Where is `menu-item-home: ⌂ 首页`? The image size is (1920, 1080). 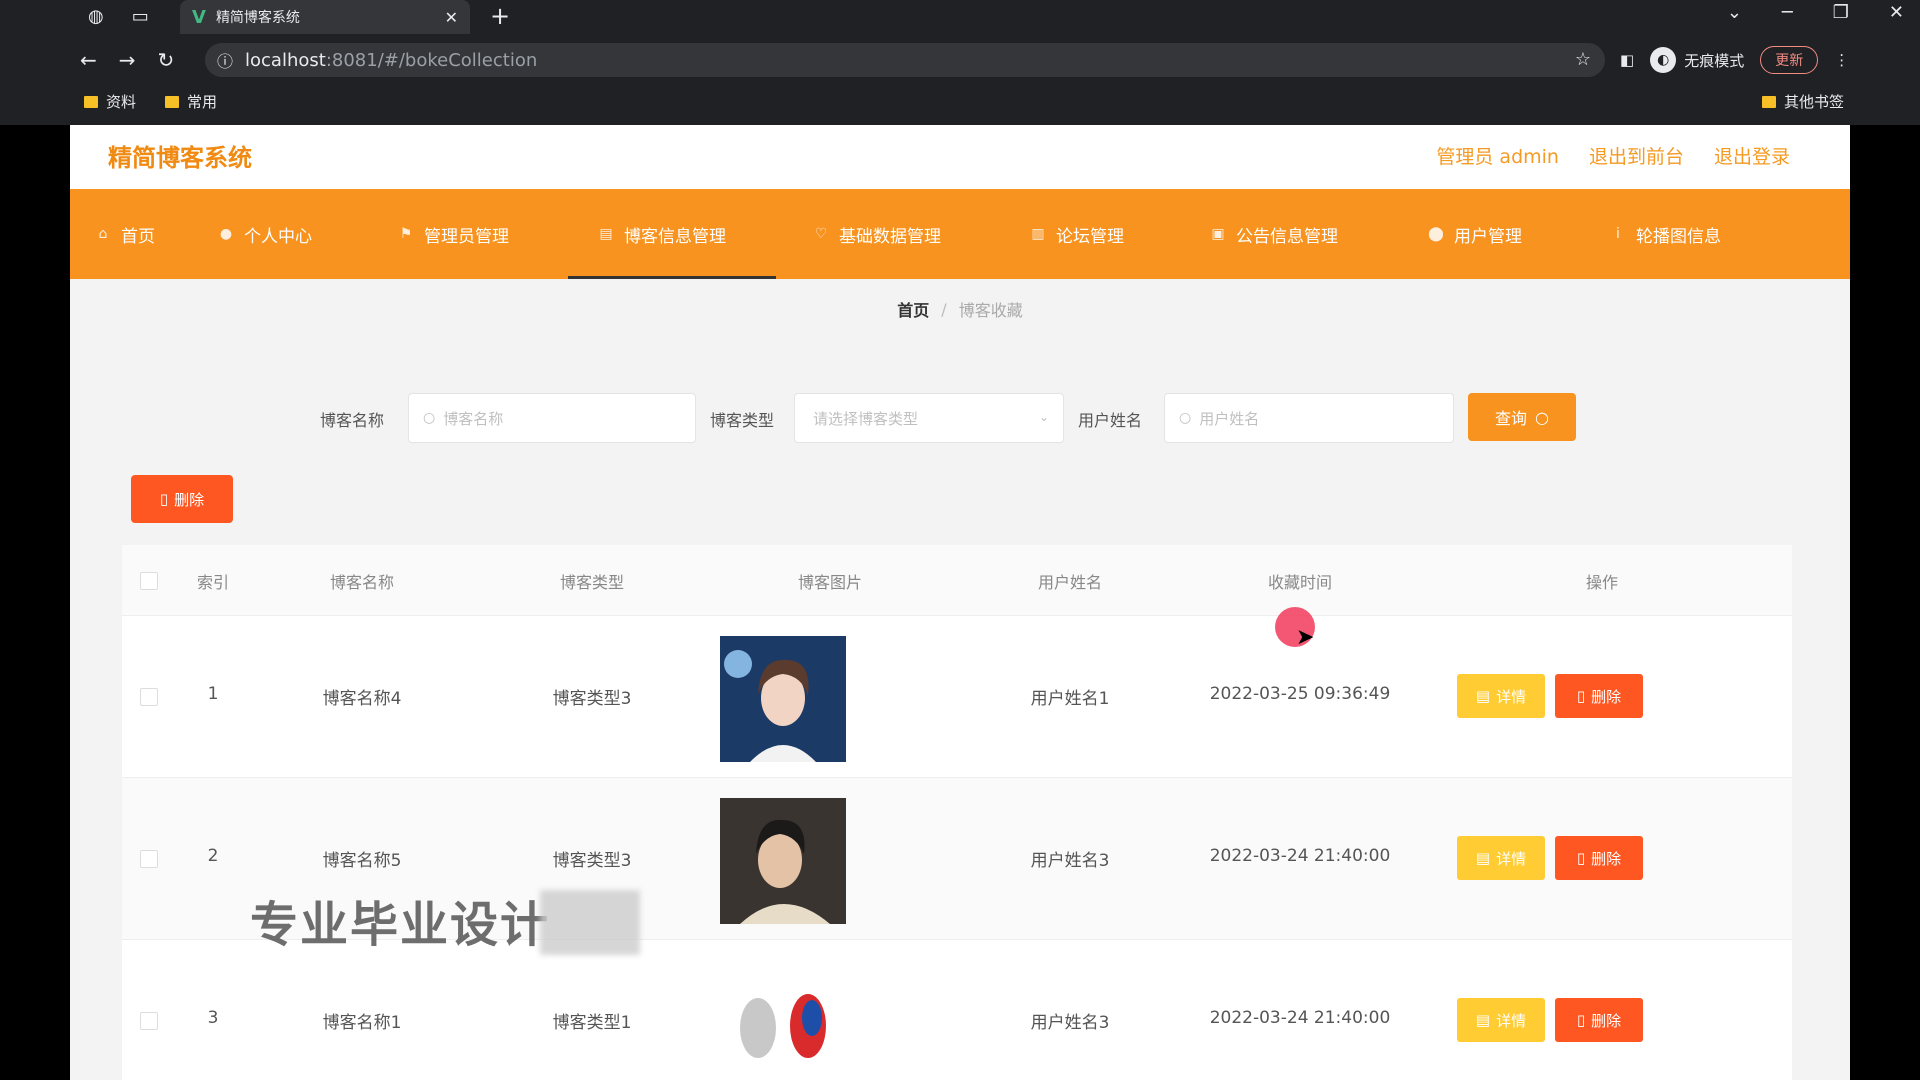 menu-item-home: ⌂ 首页 is located at coordinates (125, 234).